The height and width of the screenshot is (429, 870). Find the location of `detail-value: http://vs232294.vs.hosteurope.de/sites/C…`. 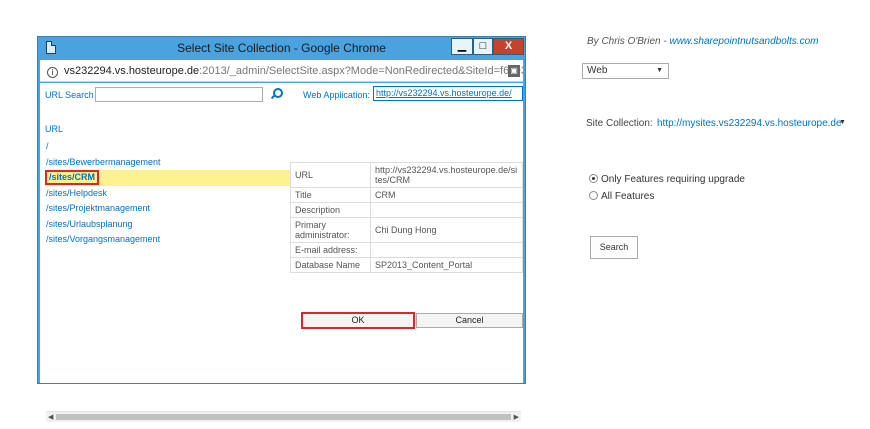

detail-value: http://vs232294.vs.hosteurope.de/sites/C… is located at coordinates (446, 175).